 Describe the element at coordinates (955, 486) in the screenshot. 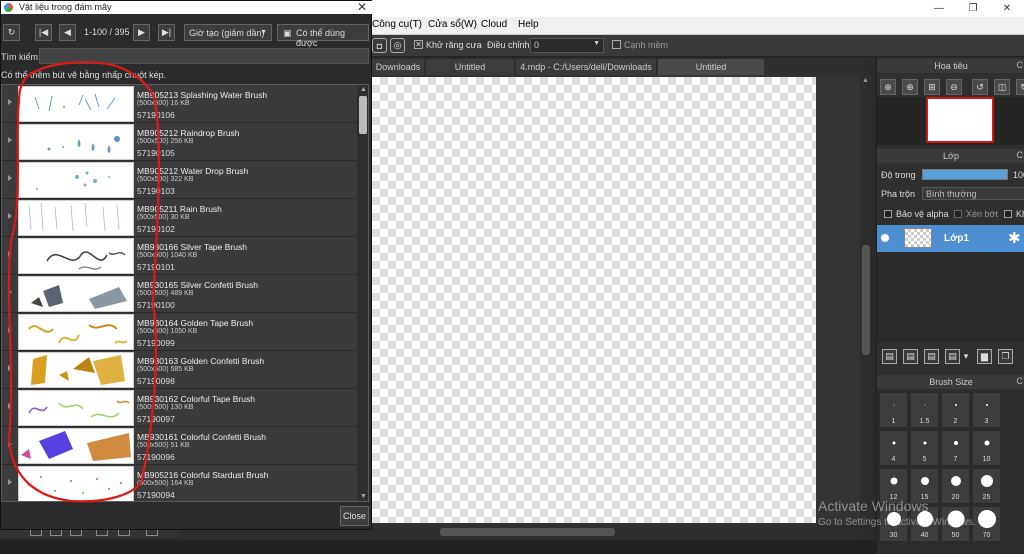

I see `brush-size-cell: 20` at that location.